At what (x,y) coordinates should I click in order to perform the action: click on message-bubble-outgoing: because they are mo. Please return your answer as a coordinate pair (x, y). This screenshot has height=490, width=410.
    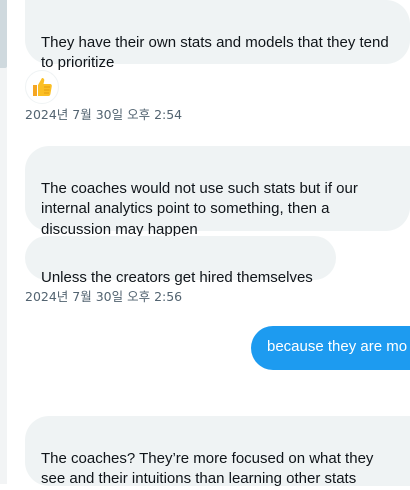
    Looking at the image, I should click on (330, 348).